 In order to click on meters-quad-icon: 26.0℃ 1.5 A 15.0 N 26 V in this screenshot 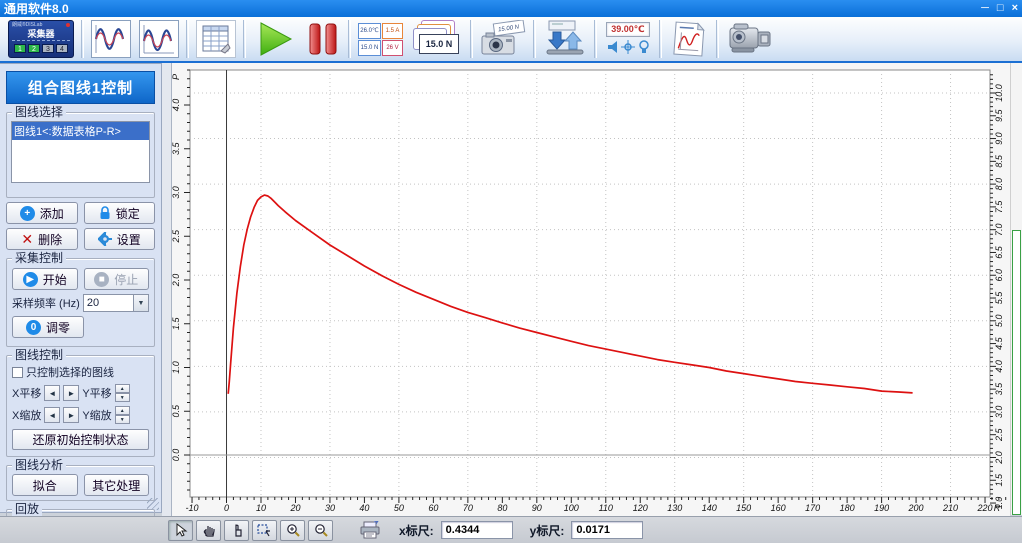, I will do `click(380, 39)`.